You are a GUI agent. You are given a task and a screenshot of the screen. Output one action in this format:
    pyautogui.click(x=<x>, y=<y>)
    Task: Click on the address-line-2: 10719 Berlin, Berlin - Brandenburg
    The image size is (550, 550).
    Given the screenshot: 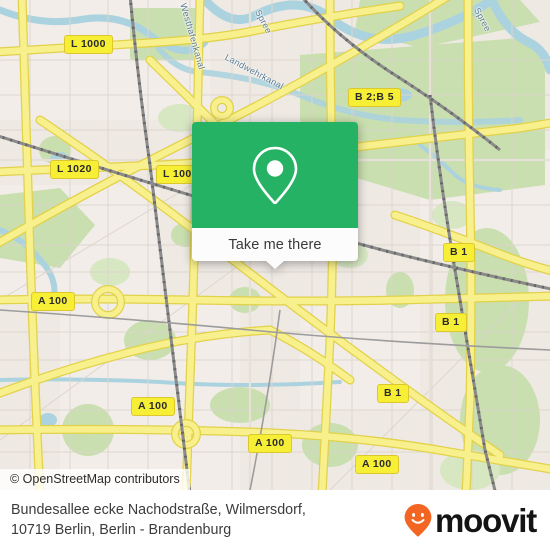 What is the action you would take?
    pyautogui.click(x=121, y=530)
    